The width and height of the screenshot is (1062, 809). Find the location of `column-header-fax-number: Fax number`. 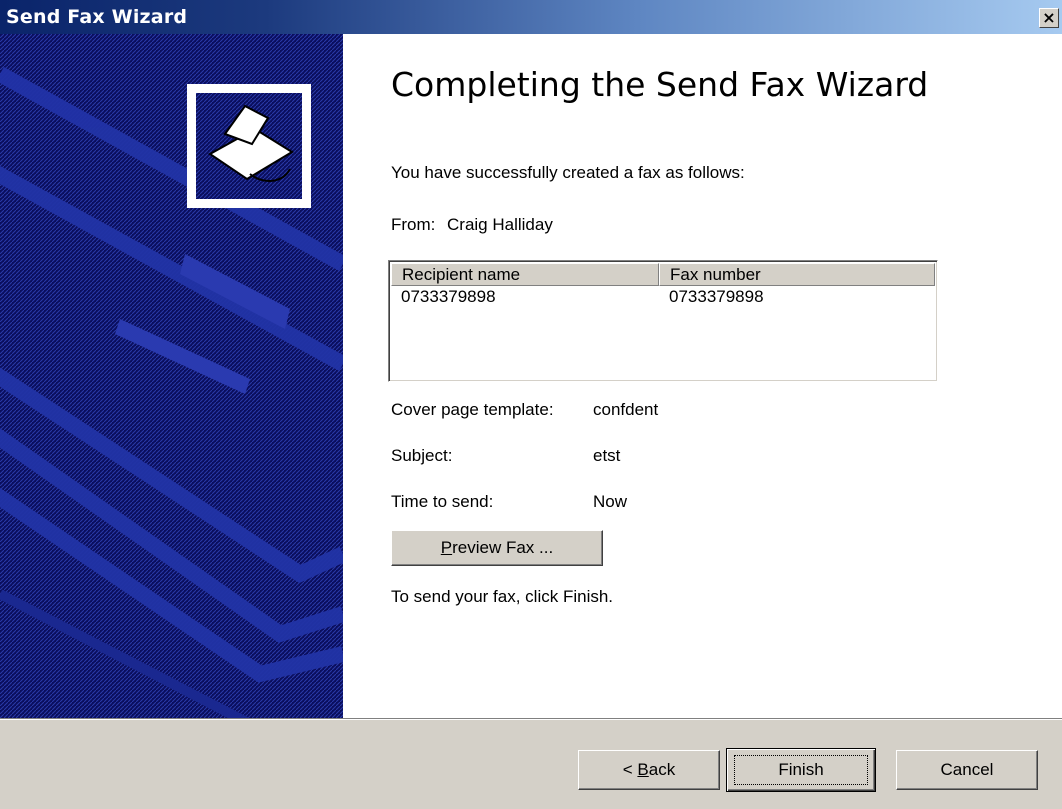

column-header-fax-number: Fax number is located at coordinates (797, 274).